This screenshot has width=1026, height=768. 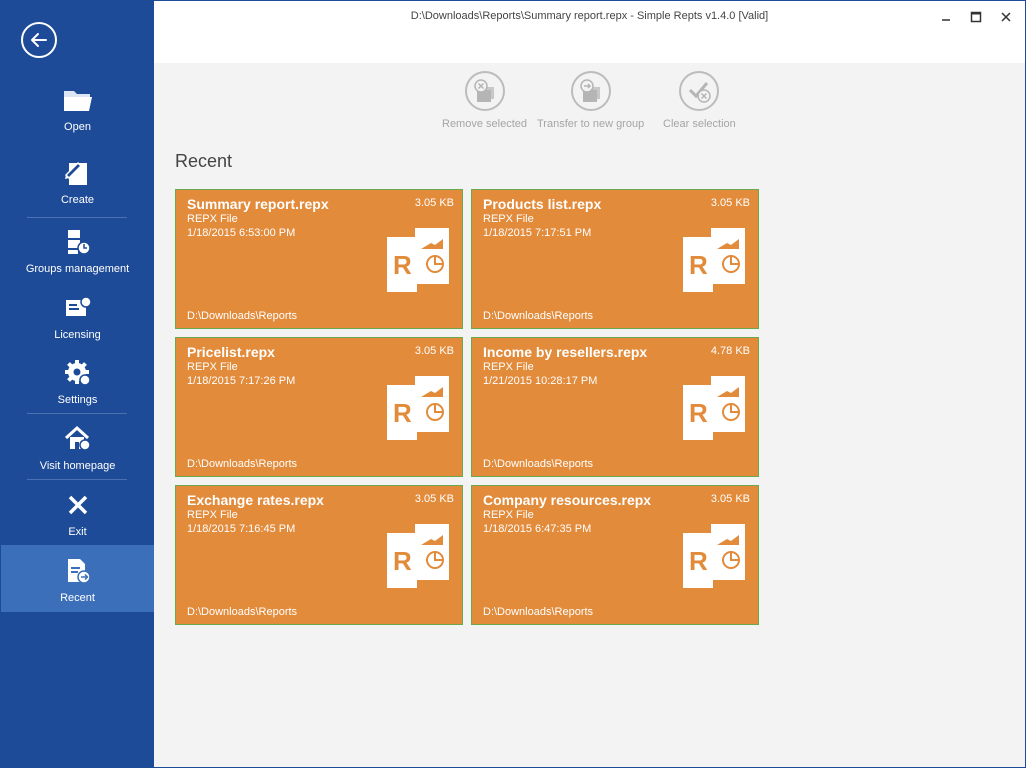 What do you see at coordinates (77, 400) in the screenshot?
I see `sidebar-item-label: Settings` at bounding box center [77, 400].